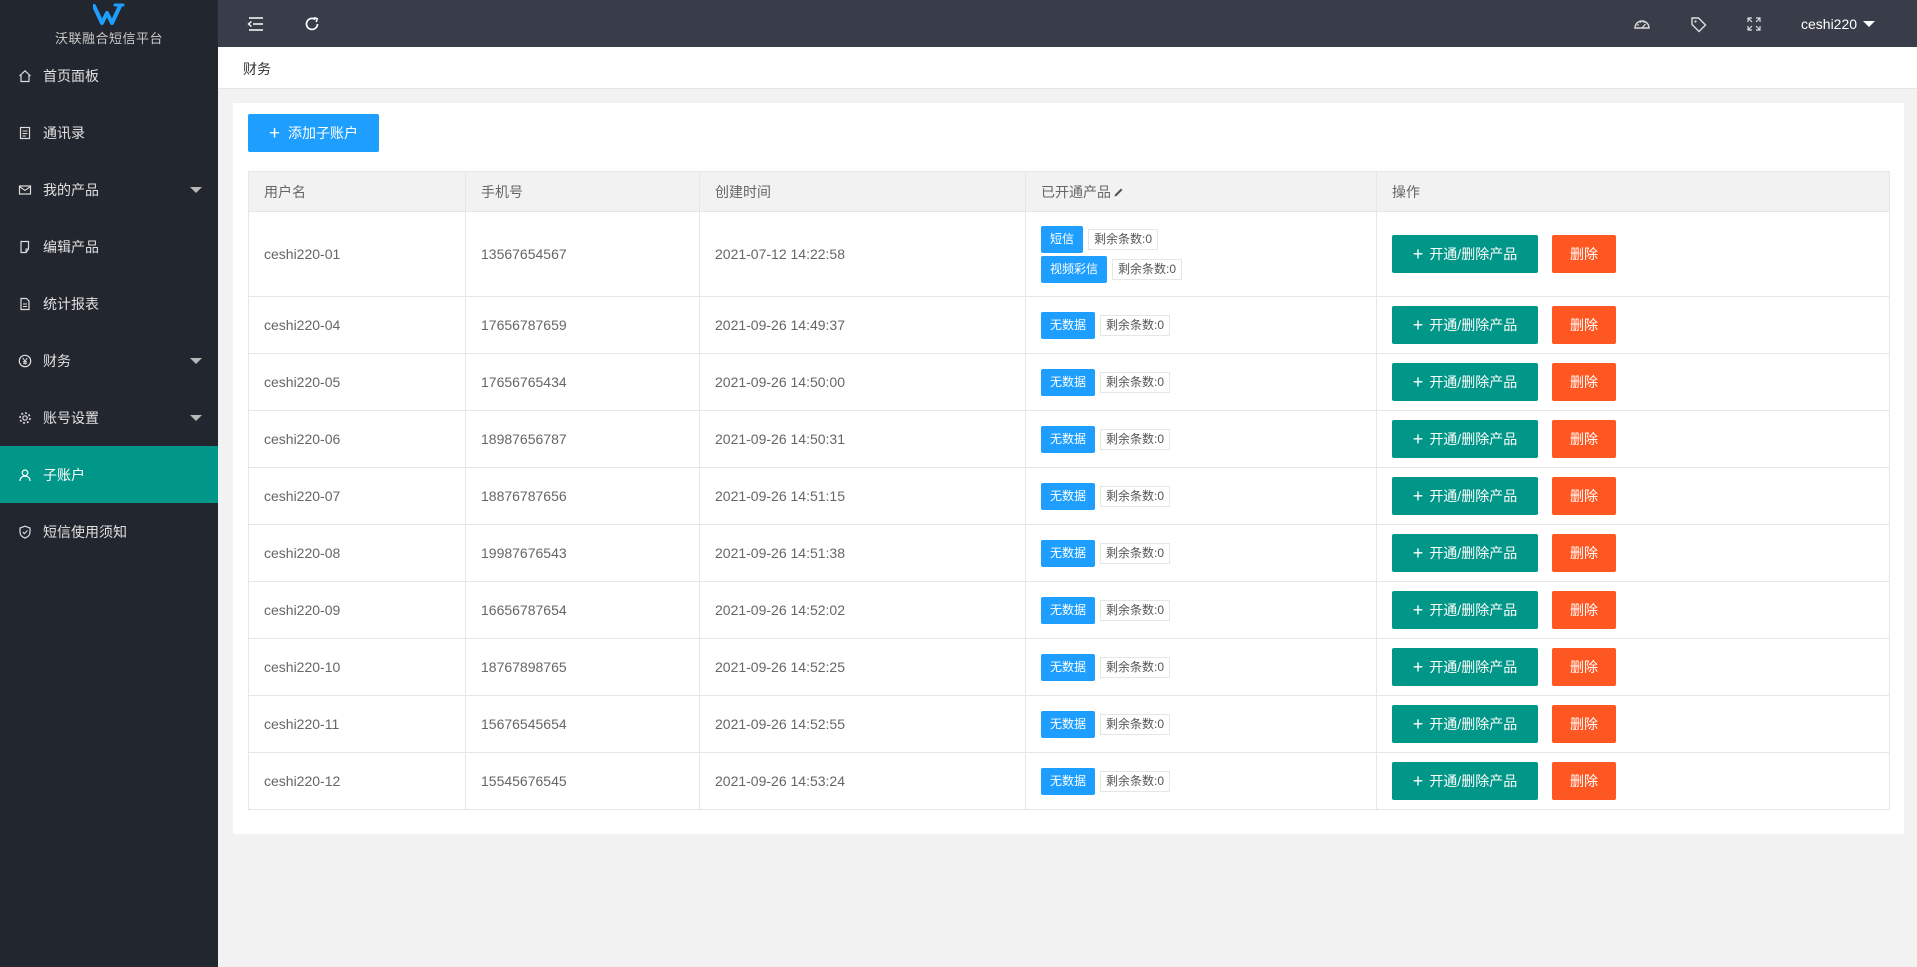 This screenshot has width=1917, height=967. I want to click on username: ceshi220, so click(1829, 23).